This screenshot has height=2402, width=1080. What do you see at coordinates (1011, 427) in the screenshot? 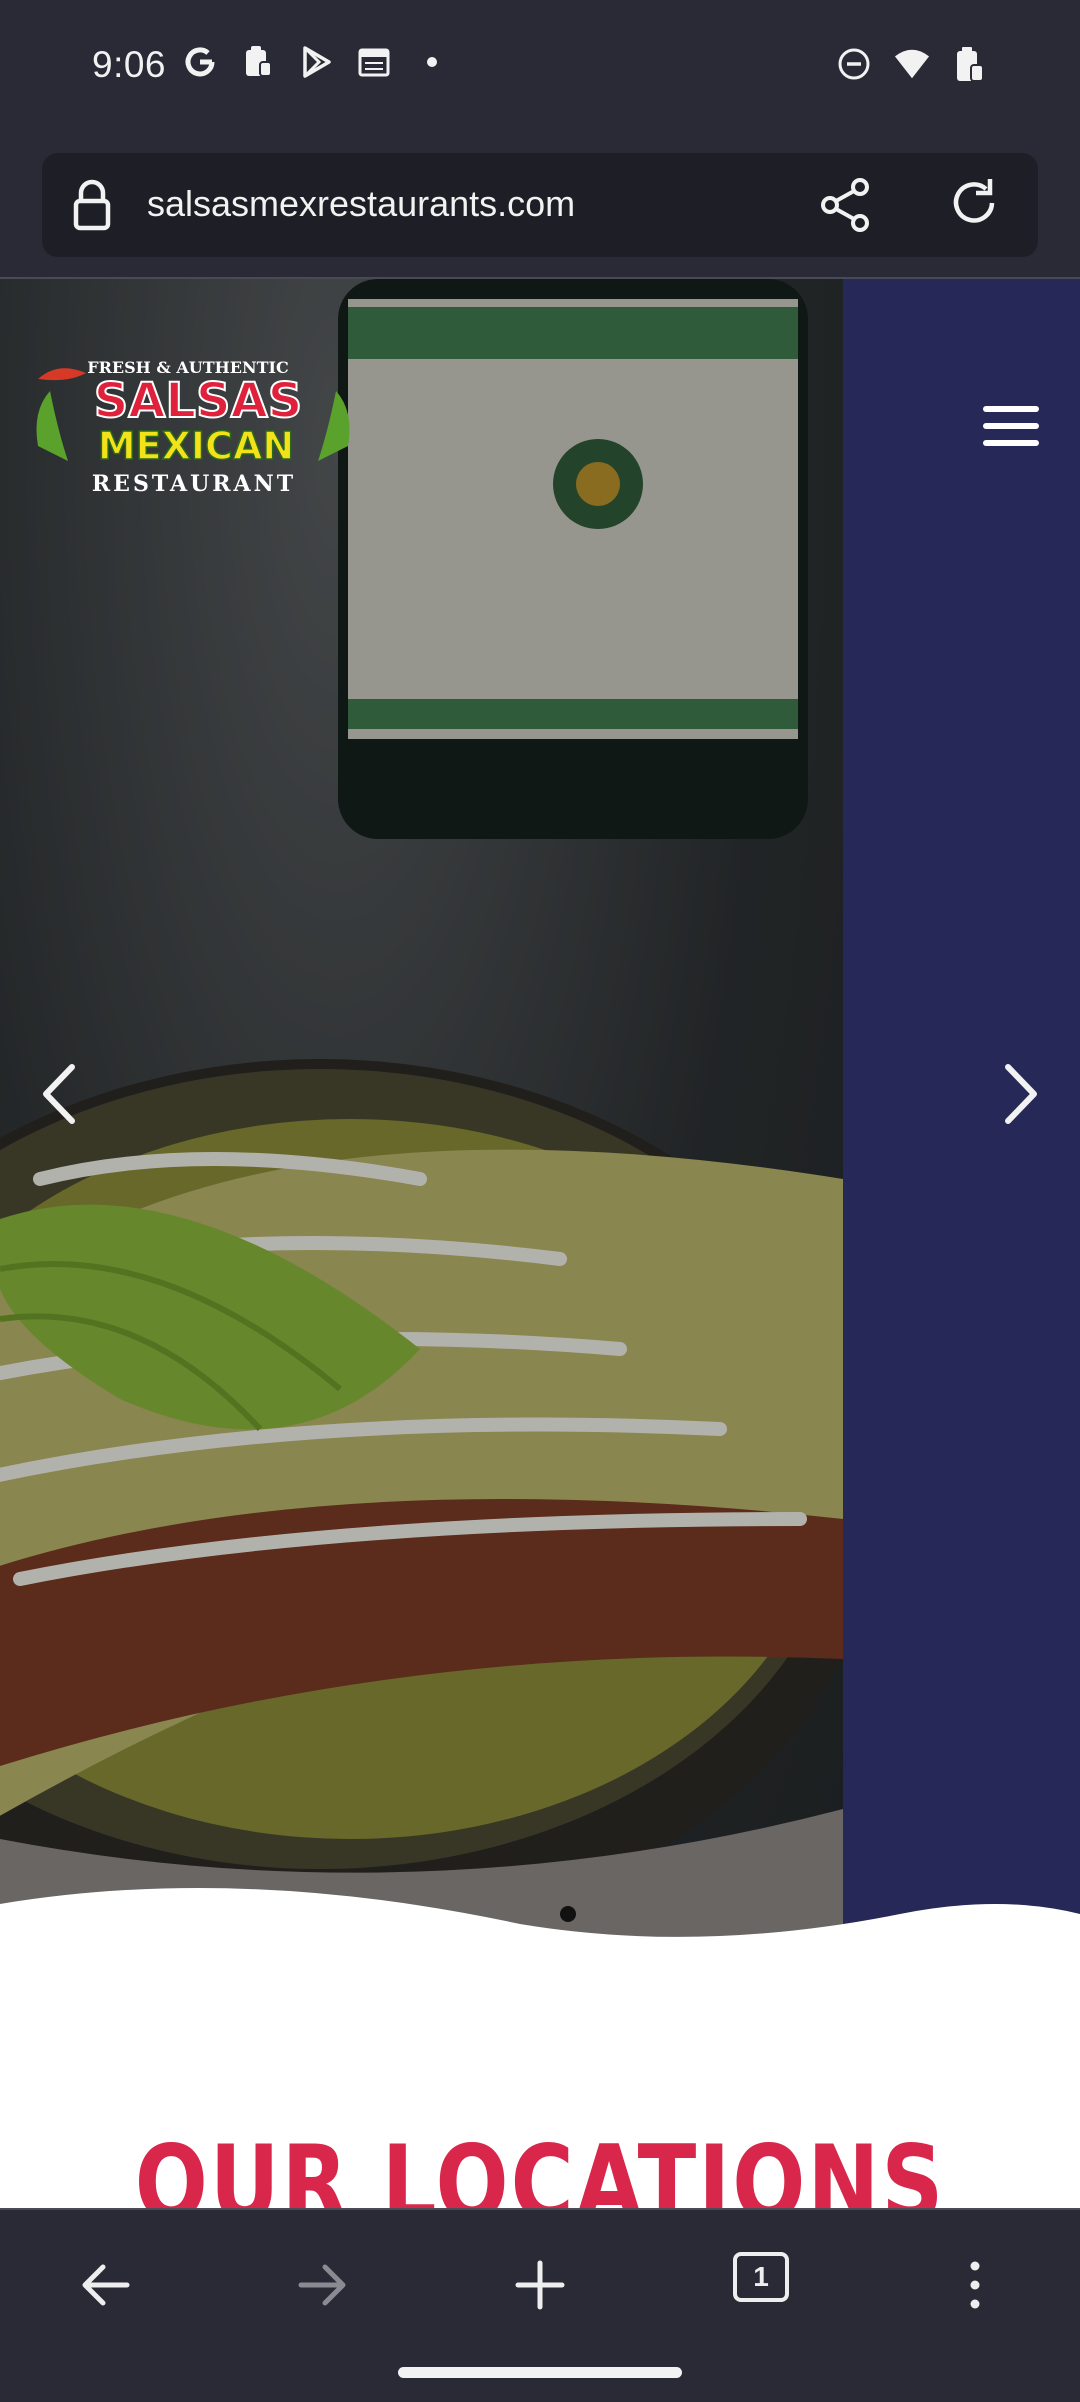
I see `menu-icon` at bounding box center [1011, 427].